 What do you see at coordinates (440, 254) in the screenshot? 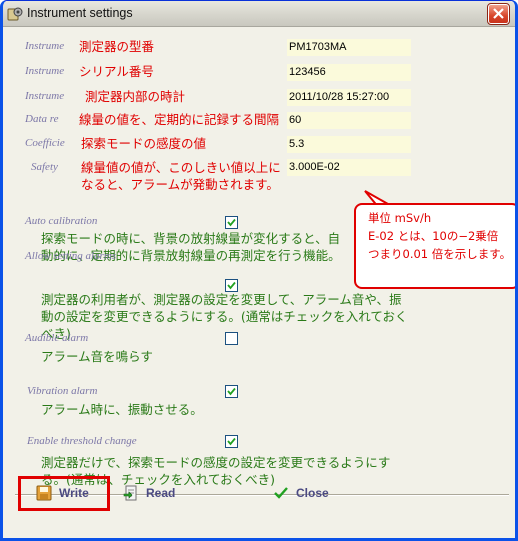
I see `callout-line-meaning: つまり0.01 倍を示します。` at bounding box center [440, 254].